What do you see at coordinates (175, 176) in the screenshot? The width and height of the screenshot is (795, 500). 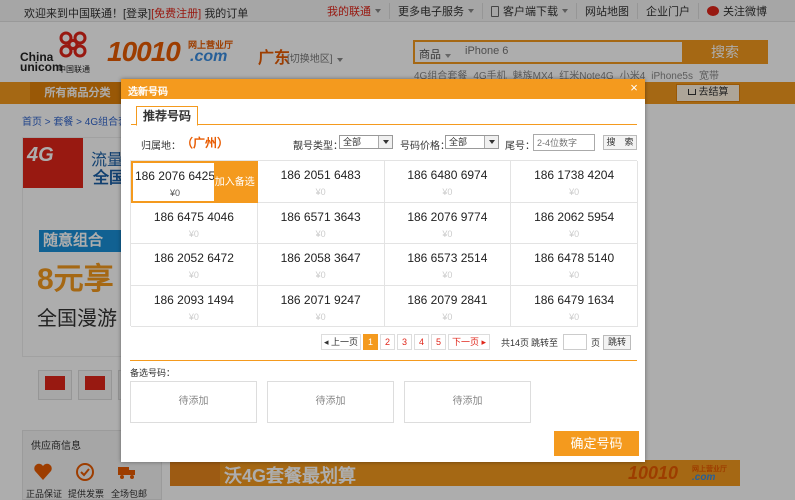 I see `phone-number: 186 2076 6425` at bounding box center [175, 176].